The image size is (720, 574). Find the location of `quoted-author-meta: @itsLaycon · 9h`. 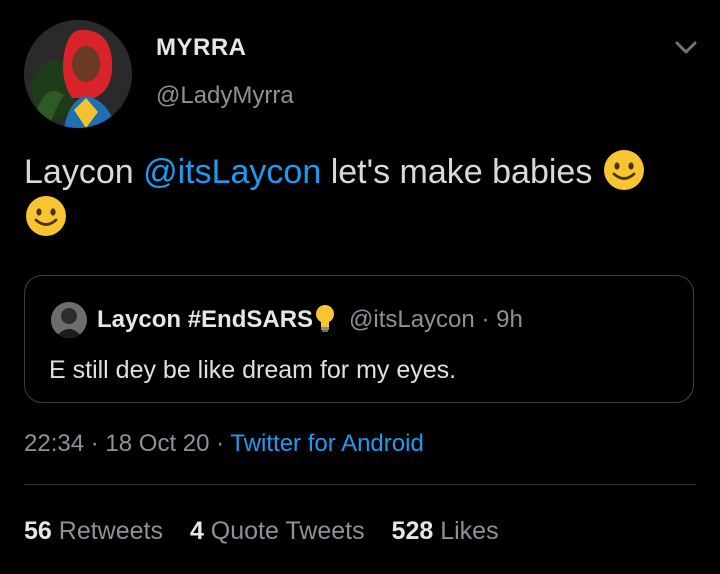

quoted-author-meta: @itsLaycon · 9h is located at coordinates (436, 320).